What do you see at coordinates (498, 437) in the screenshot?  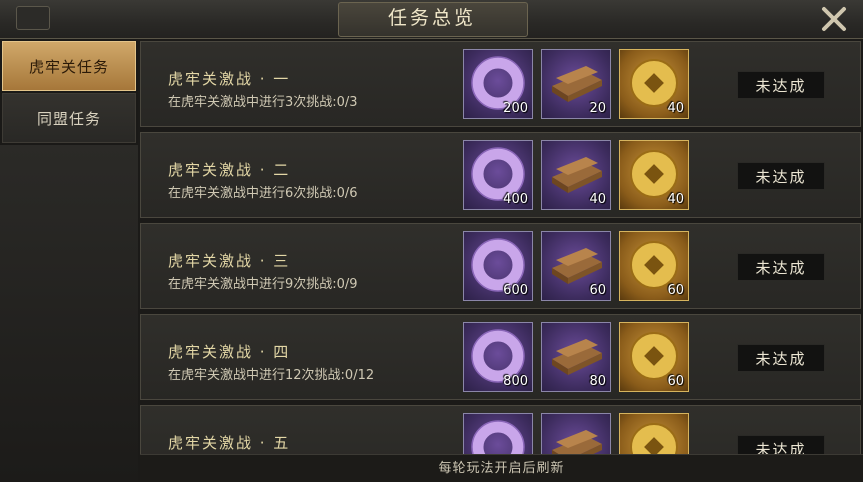 I see `jade-ring-icon` at bounding box center [498, 437].